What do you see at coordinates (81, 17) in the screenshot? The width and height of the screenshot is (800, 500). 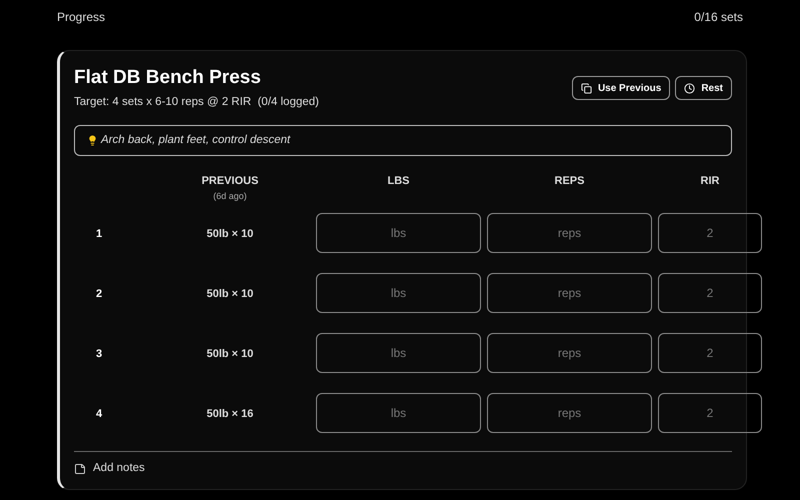 I see `progress-label: Progress` at bounding box center [81, 17].